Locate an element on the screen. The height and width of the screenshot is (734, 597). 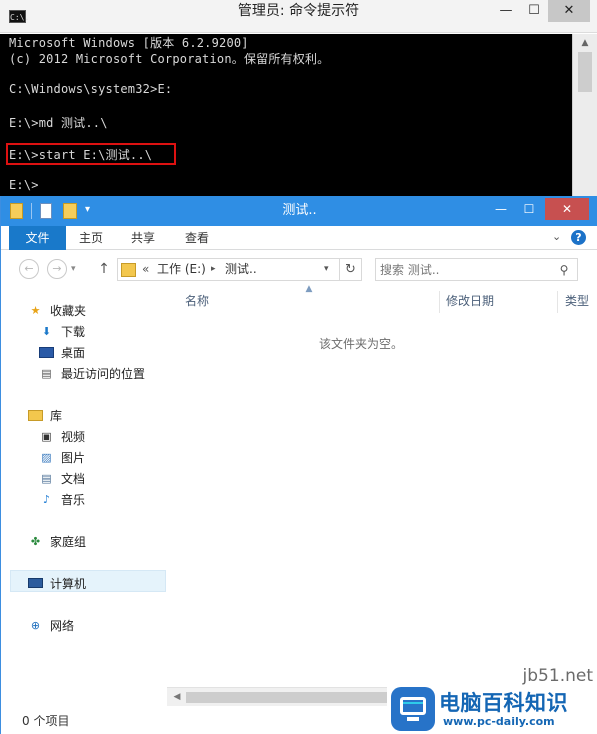
logo-title: 电脑百科知识 is located at coordinates (503, 703).